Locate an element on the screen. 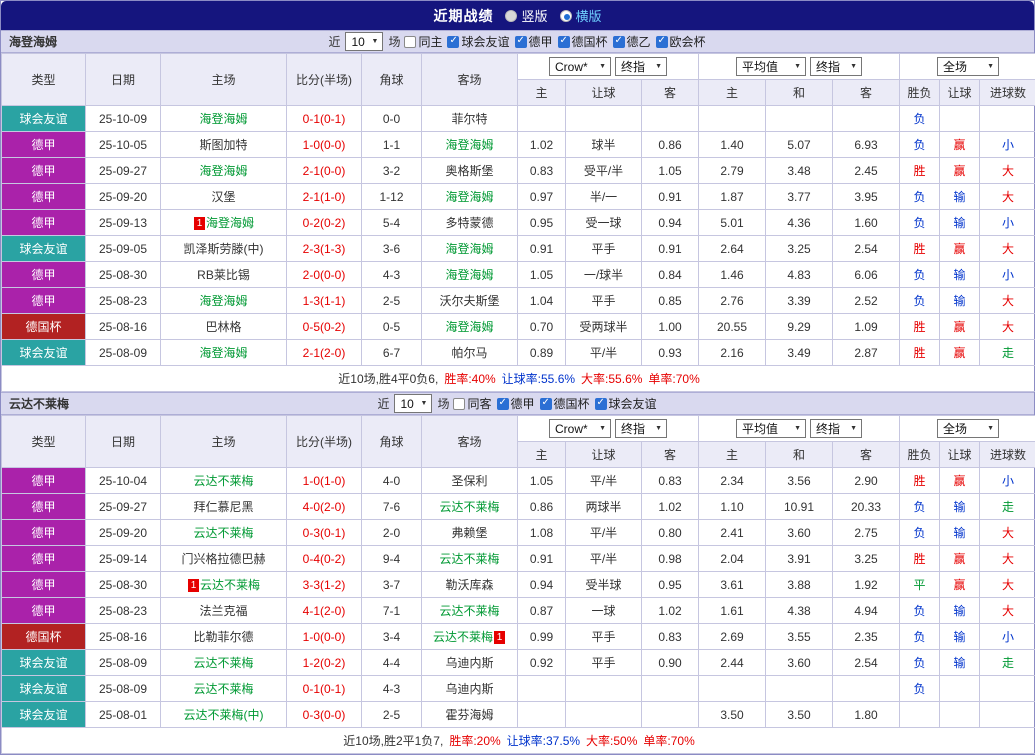 Image resolution: width=1035 pixels, height=755 pixels. team-link: 凯泽斯劳滕(中) is located at coordinates (224, 249).